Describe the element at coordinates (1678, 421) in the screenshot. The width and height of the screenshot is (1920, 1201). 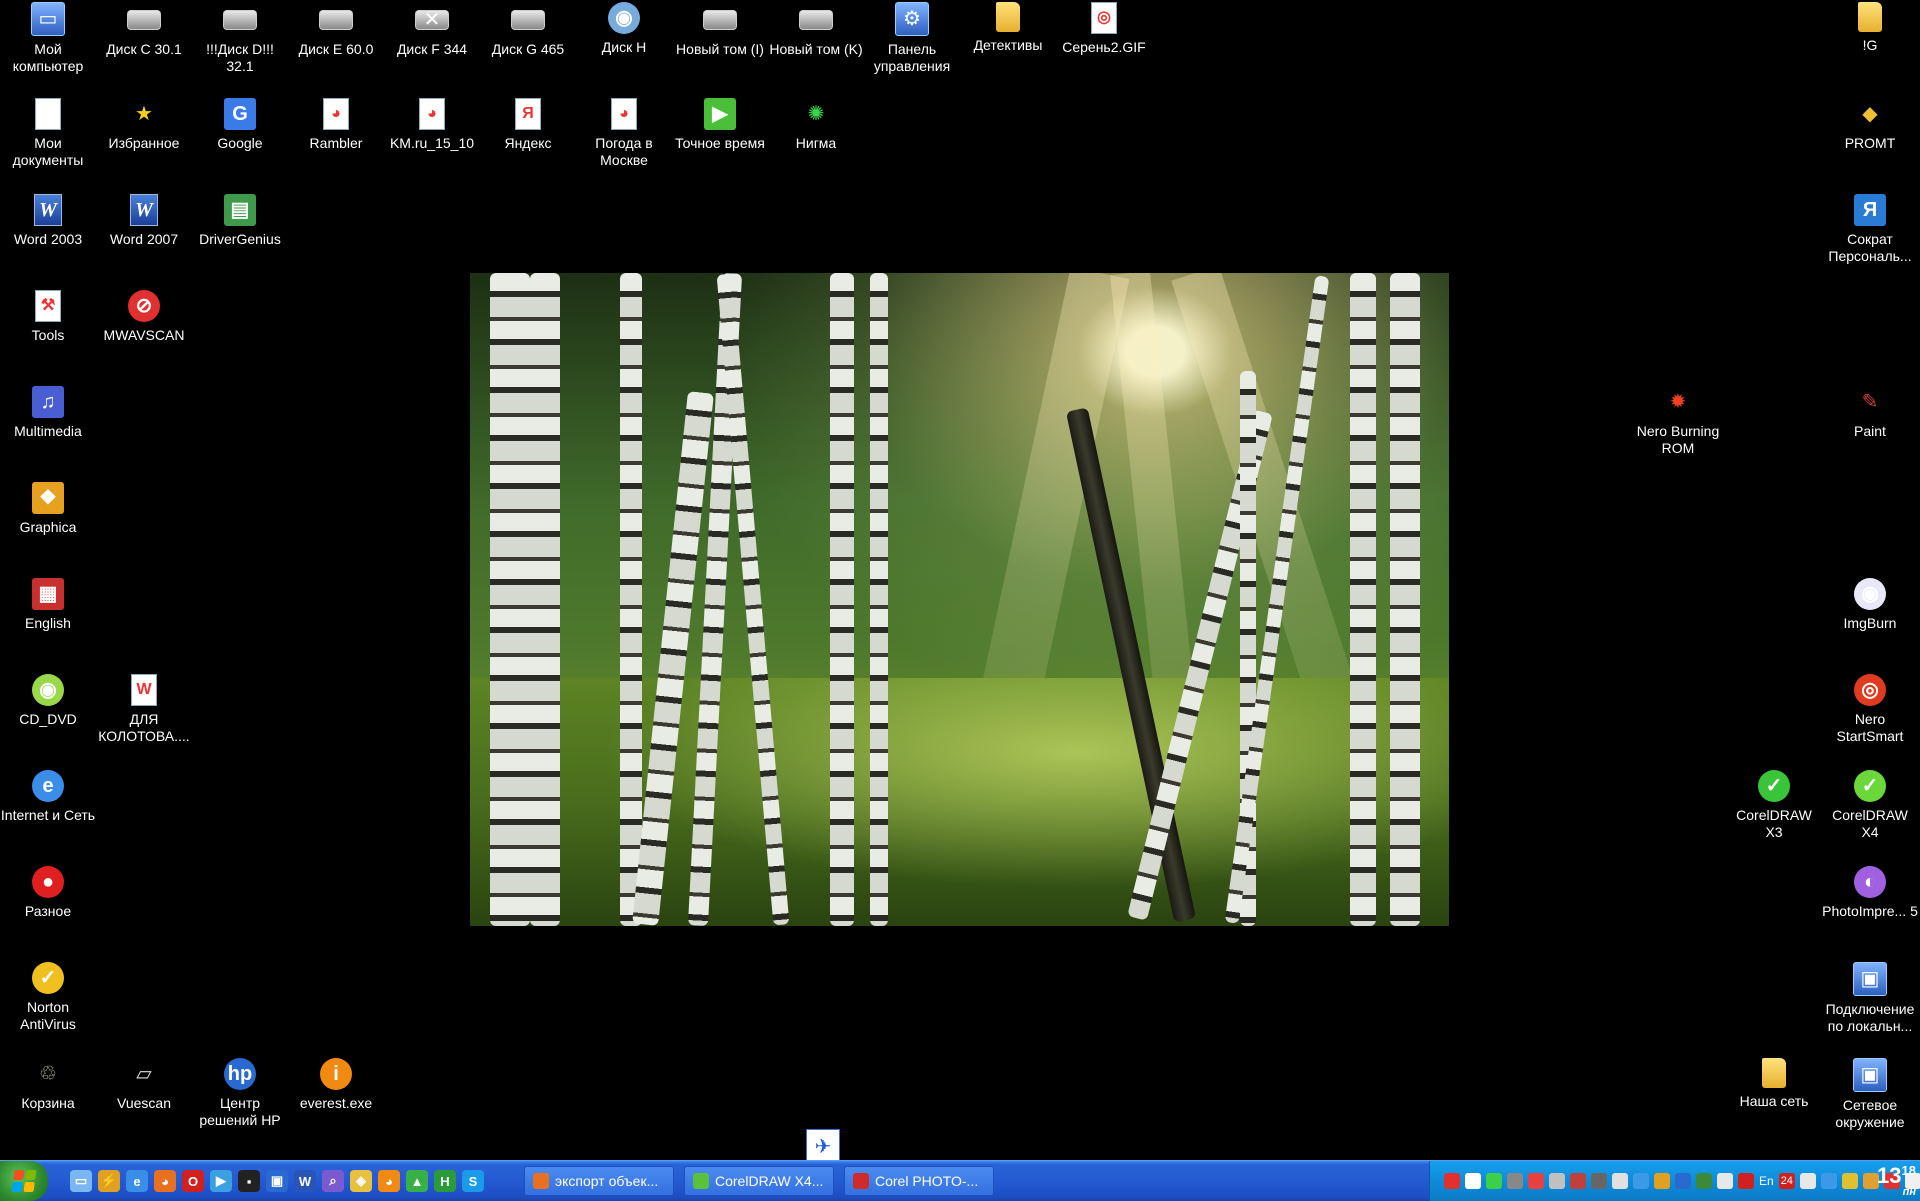
I see `desktop-icon-nero-burning-rom: ✹ Nero Burning ROM` at that location.